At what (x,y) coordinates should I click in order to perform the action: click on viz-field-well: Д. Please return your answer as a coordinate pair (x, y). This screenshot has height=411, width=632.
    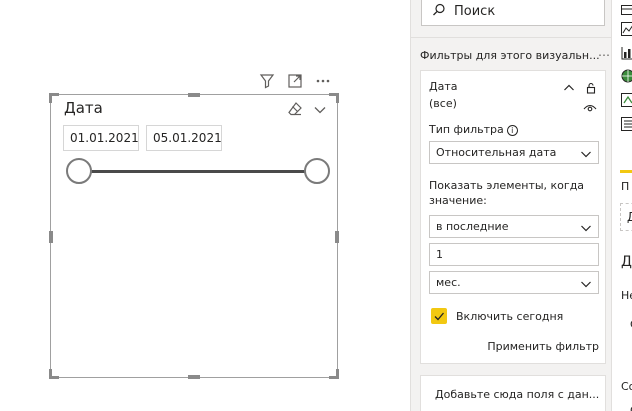
    Looking at the image, I should click on (626, 217).